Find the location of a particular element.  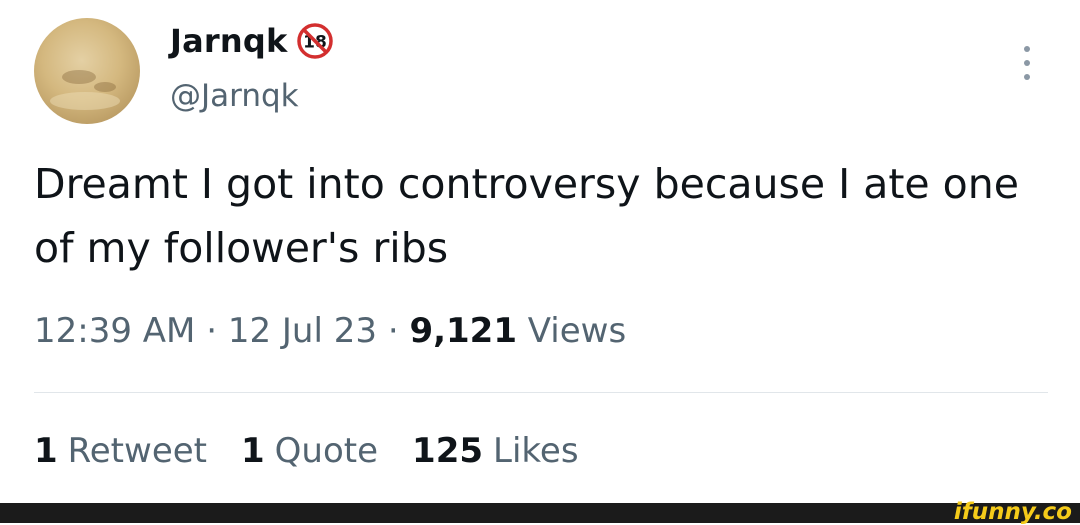

retweets-stat: 1 Retweet is located at coordinates (120, 451).